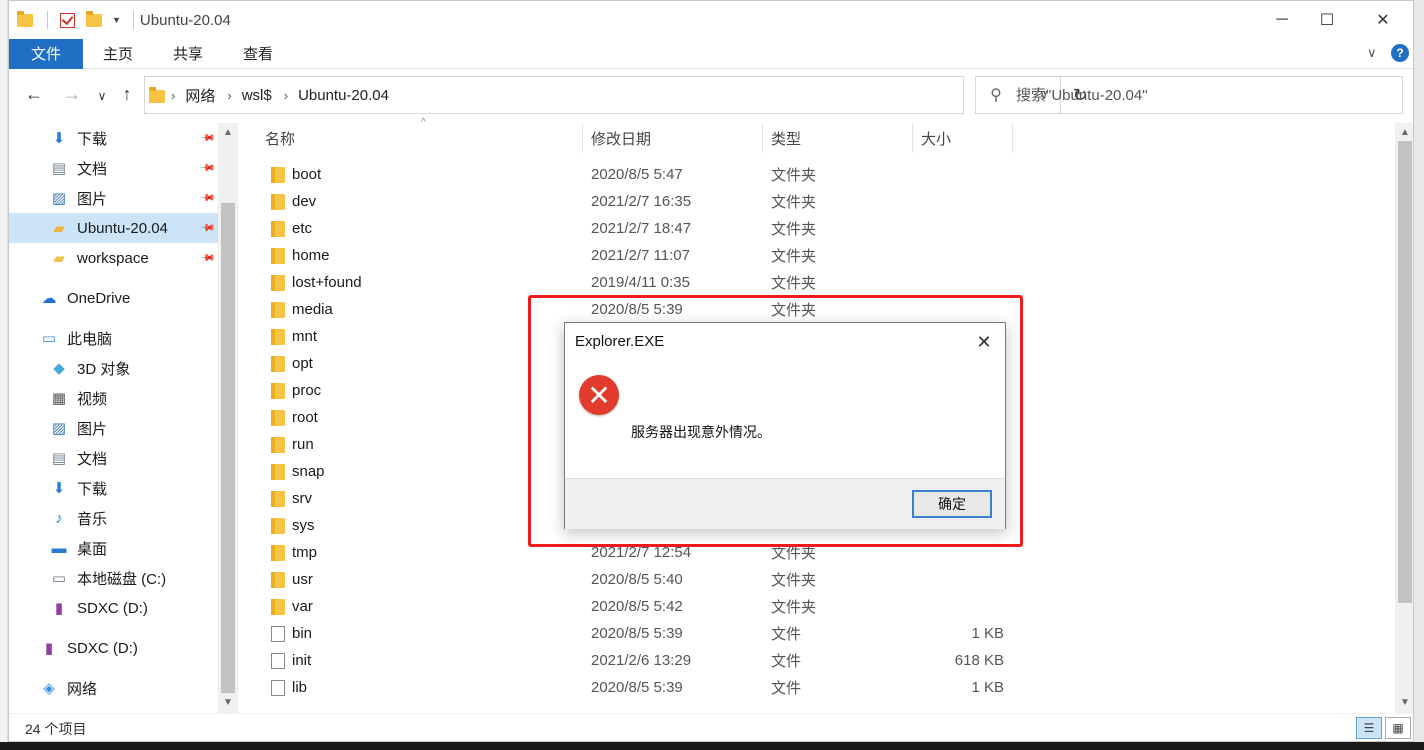 The image size is (1424, 750). I want to click on nav-item: ☁ OneDrive, so click(114, 298).